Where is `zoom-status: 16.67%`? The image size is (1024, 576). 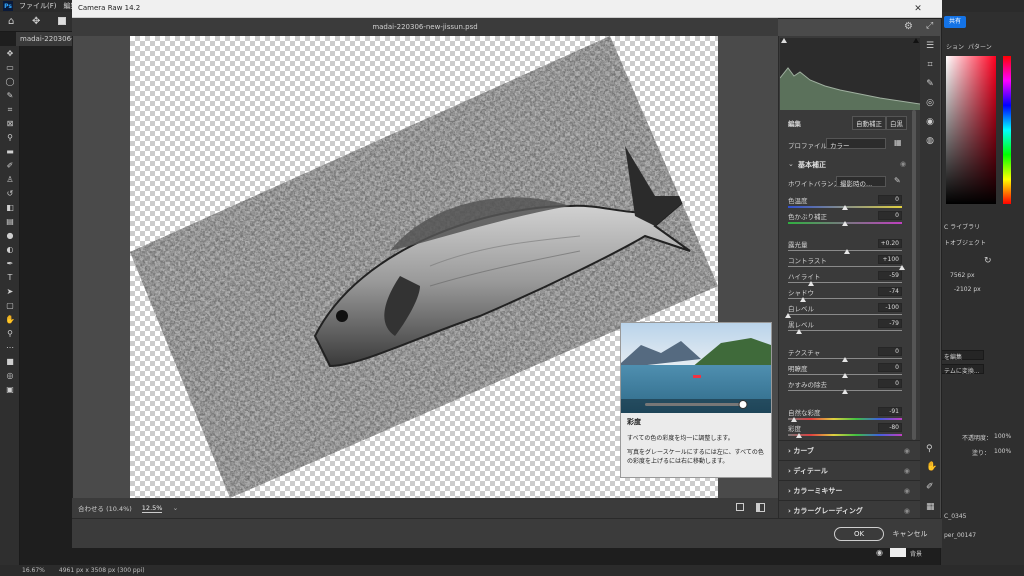 zoom-status: 16.67% is located at coordinates (33, 570).